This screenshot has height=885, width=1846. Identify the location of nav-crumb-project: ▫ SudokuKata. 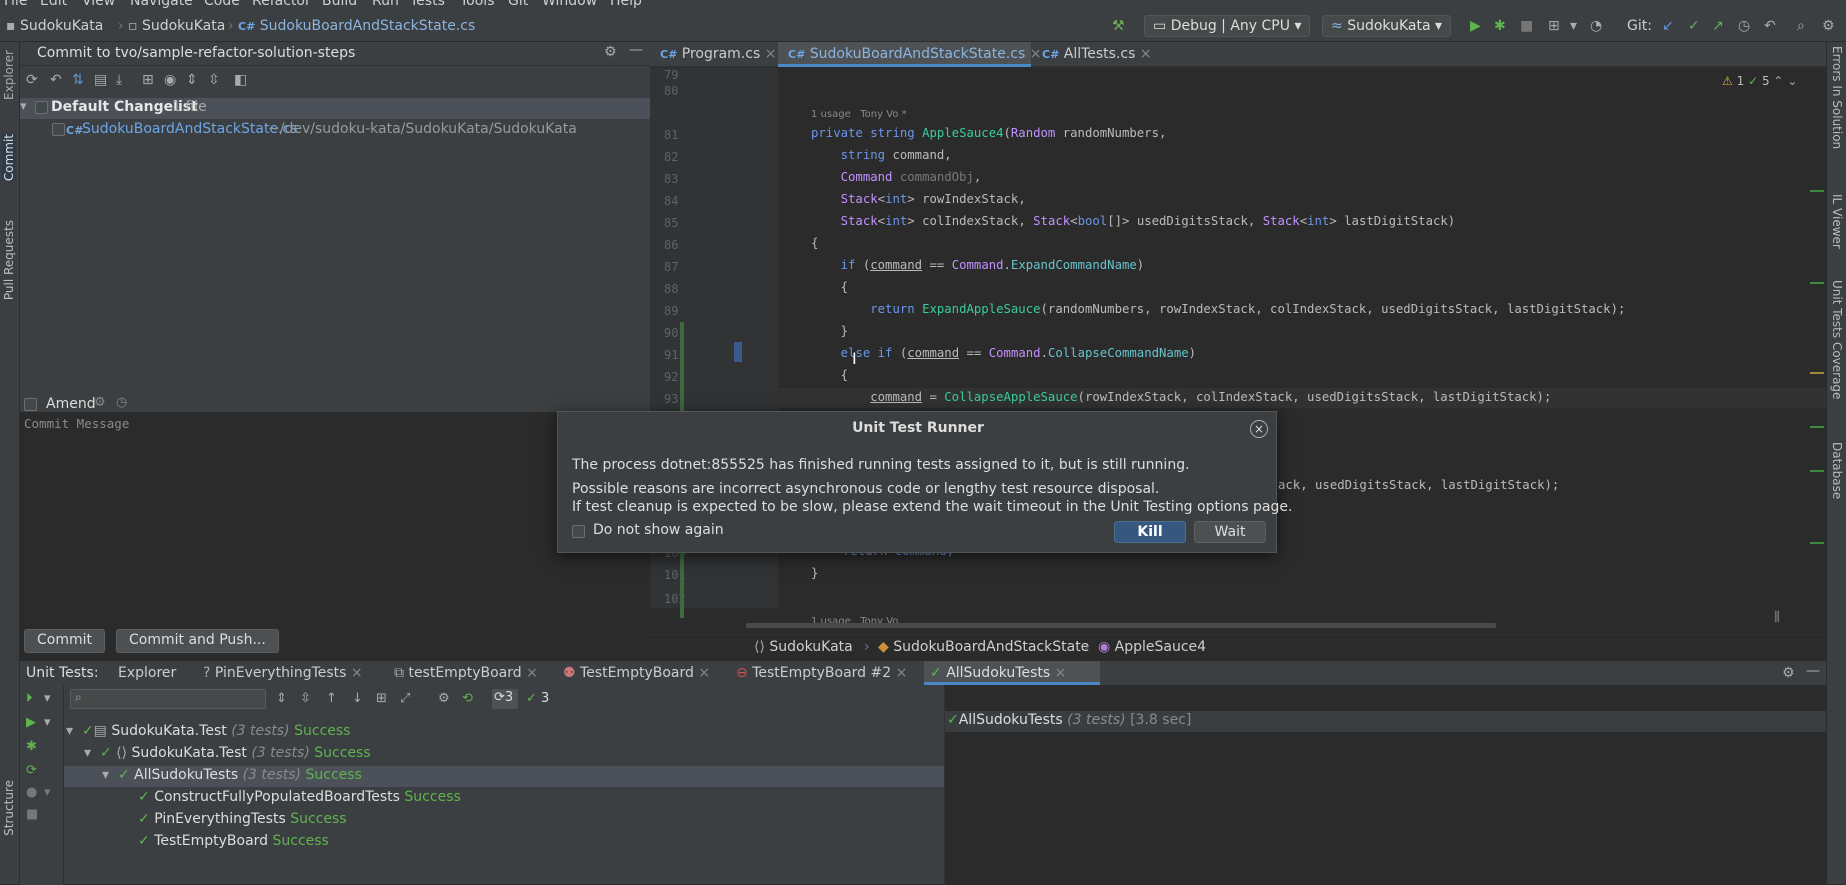
(176, 26).